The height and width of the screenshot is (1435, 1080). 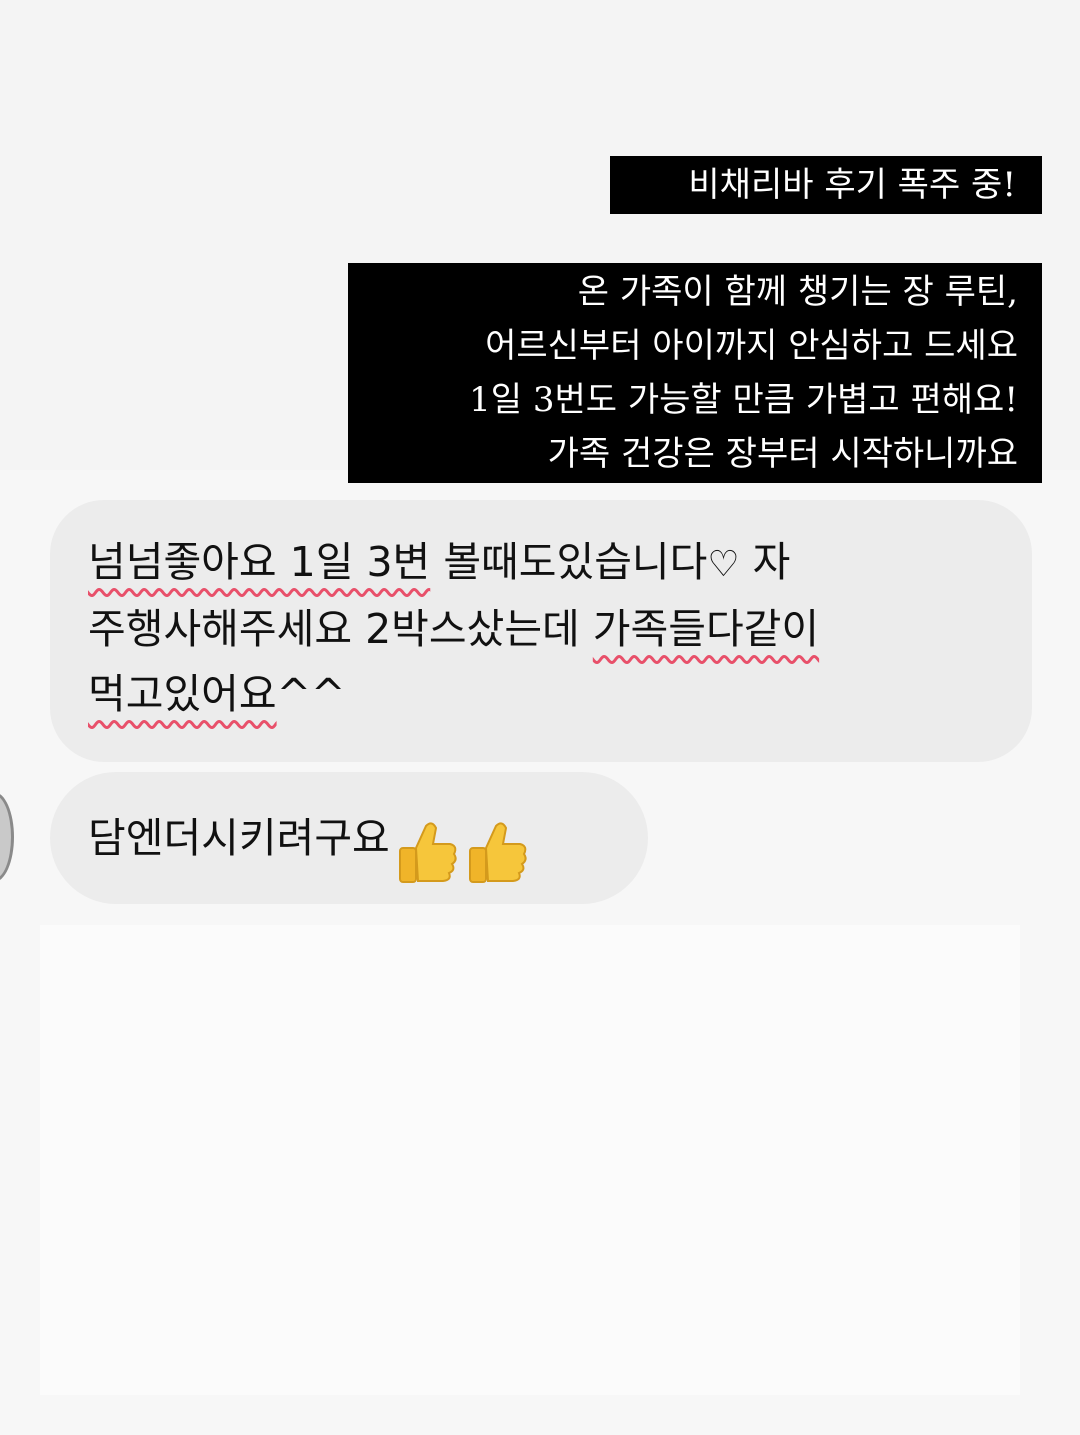 I want to click on message-text: 볼때도있습니다, so click(x=569, y=562).